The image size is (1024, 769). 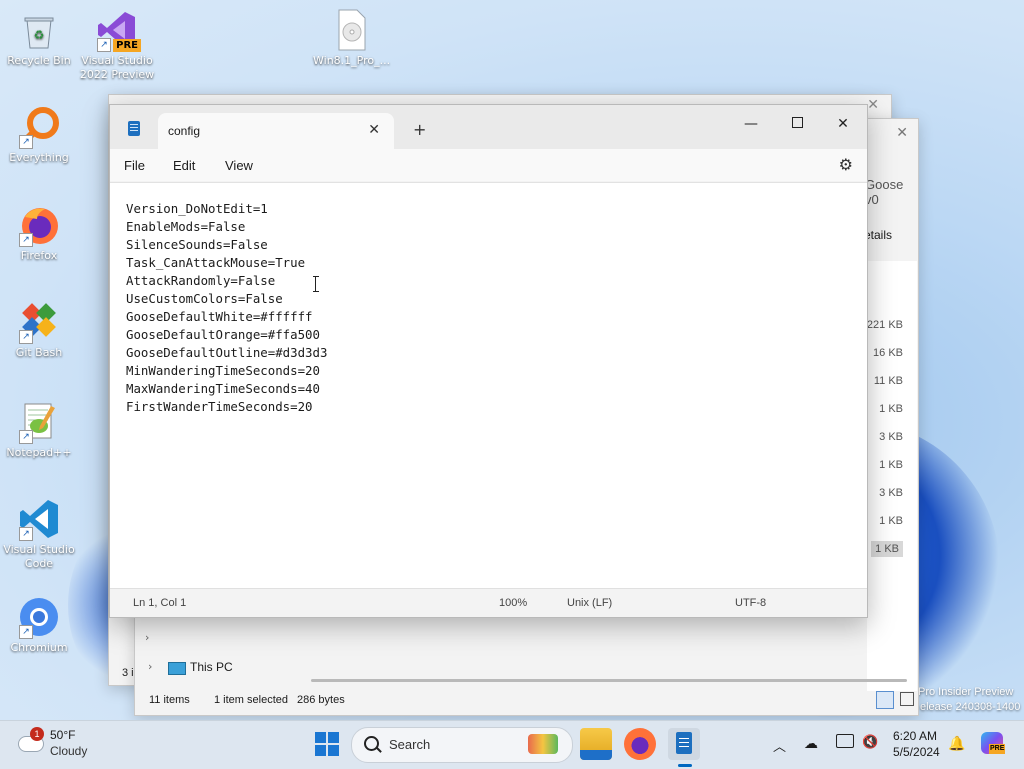 I want to click on nav-item-this-pc: › This PC, so click(x=215, y=669).